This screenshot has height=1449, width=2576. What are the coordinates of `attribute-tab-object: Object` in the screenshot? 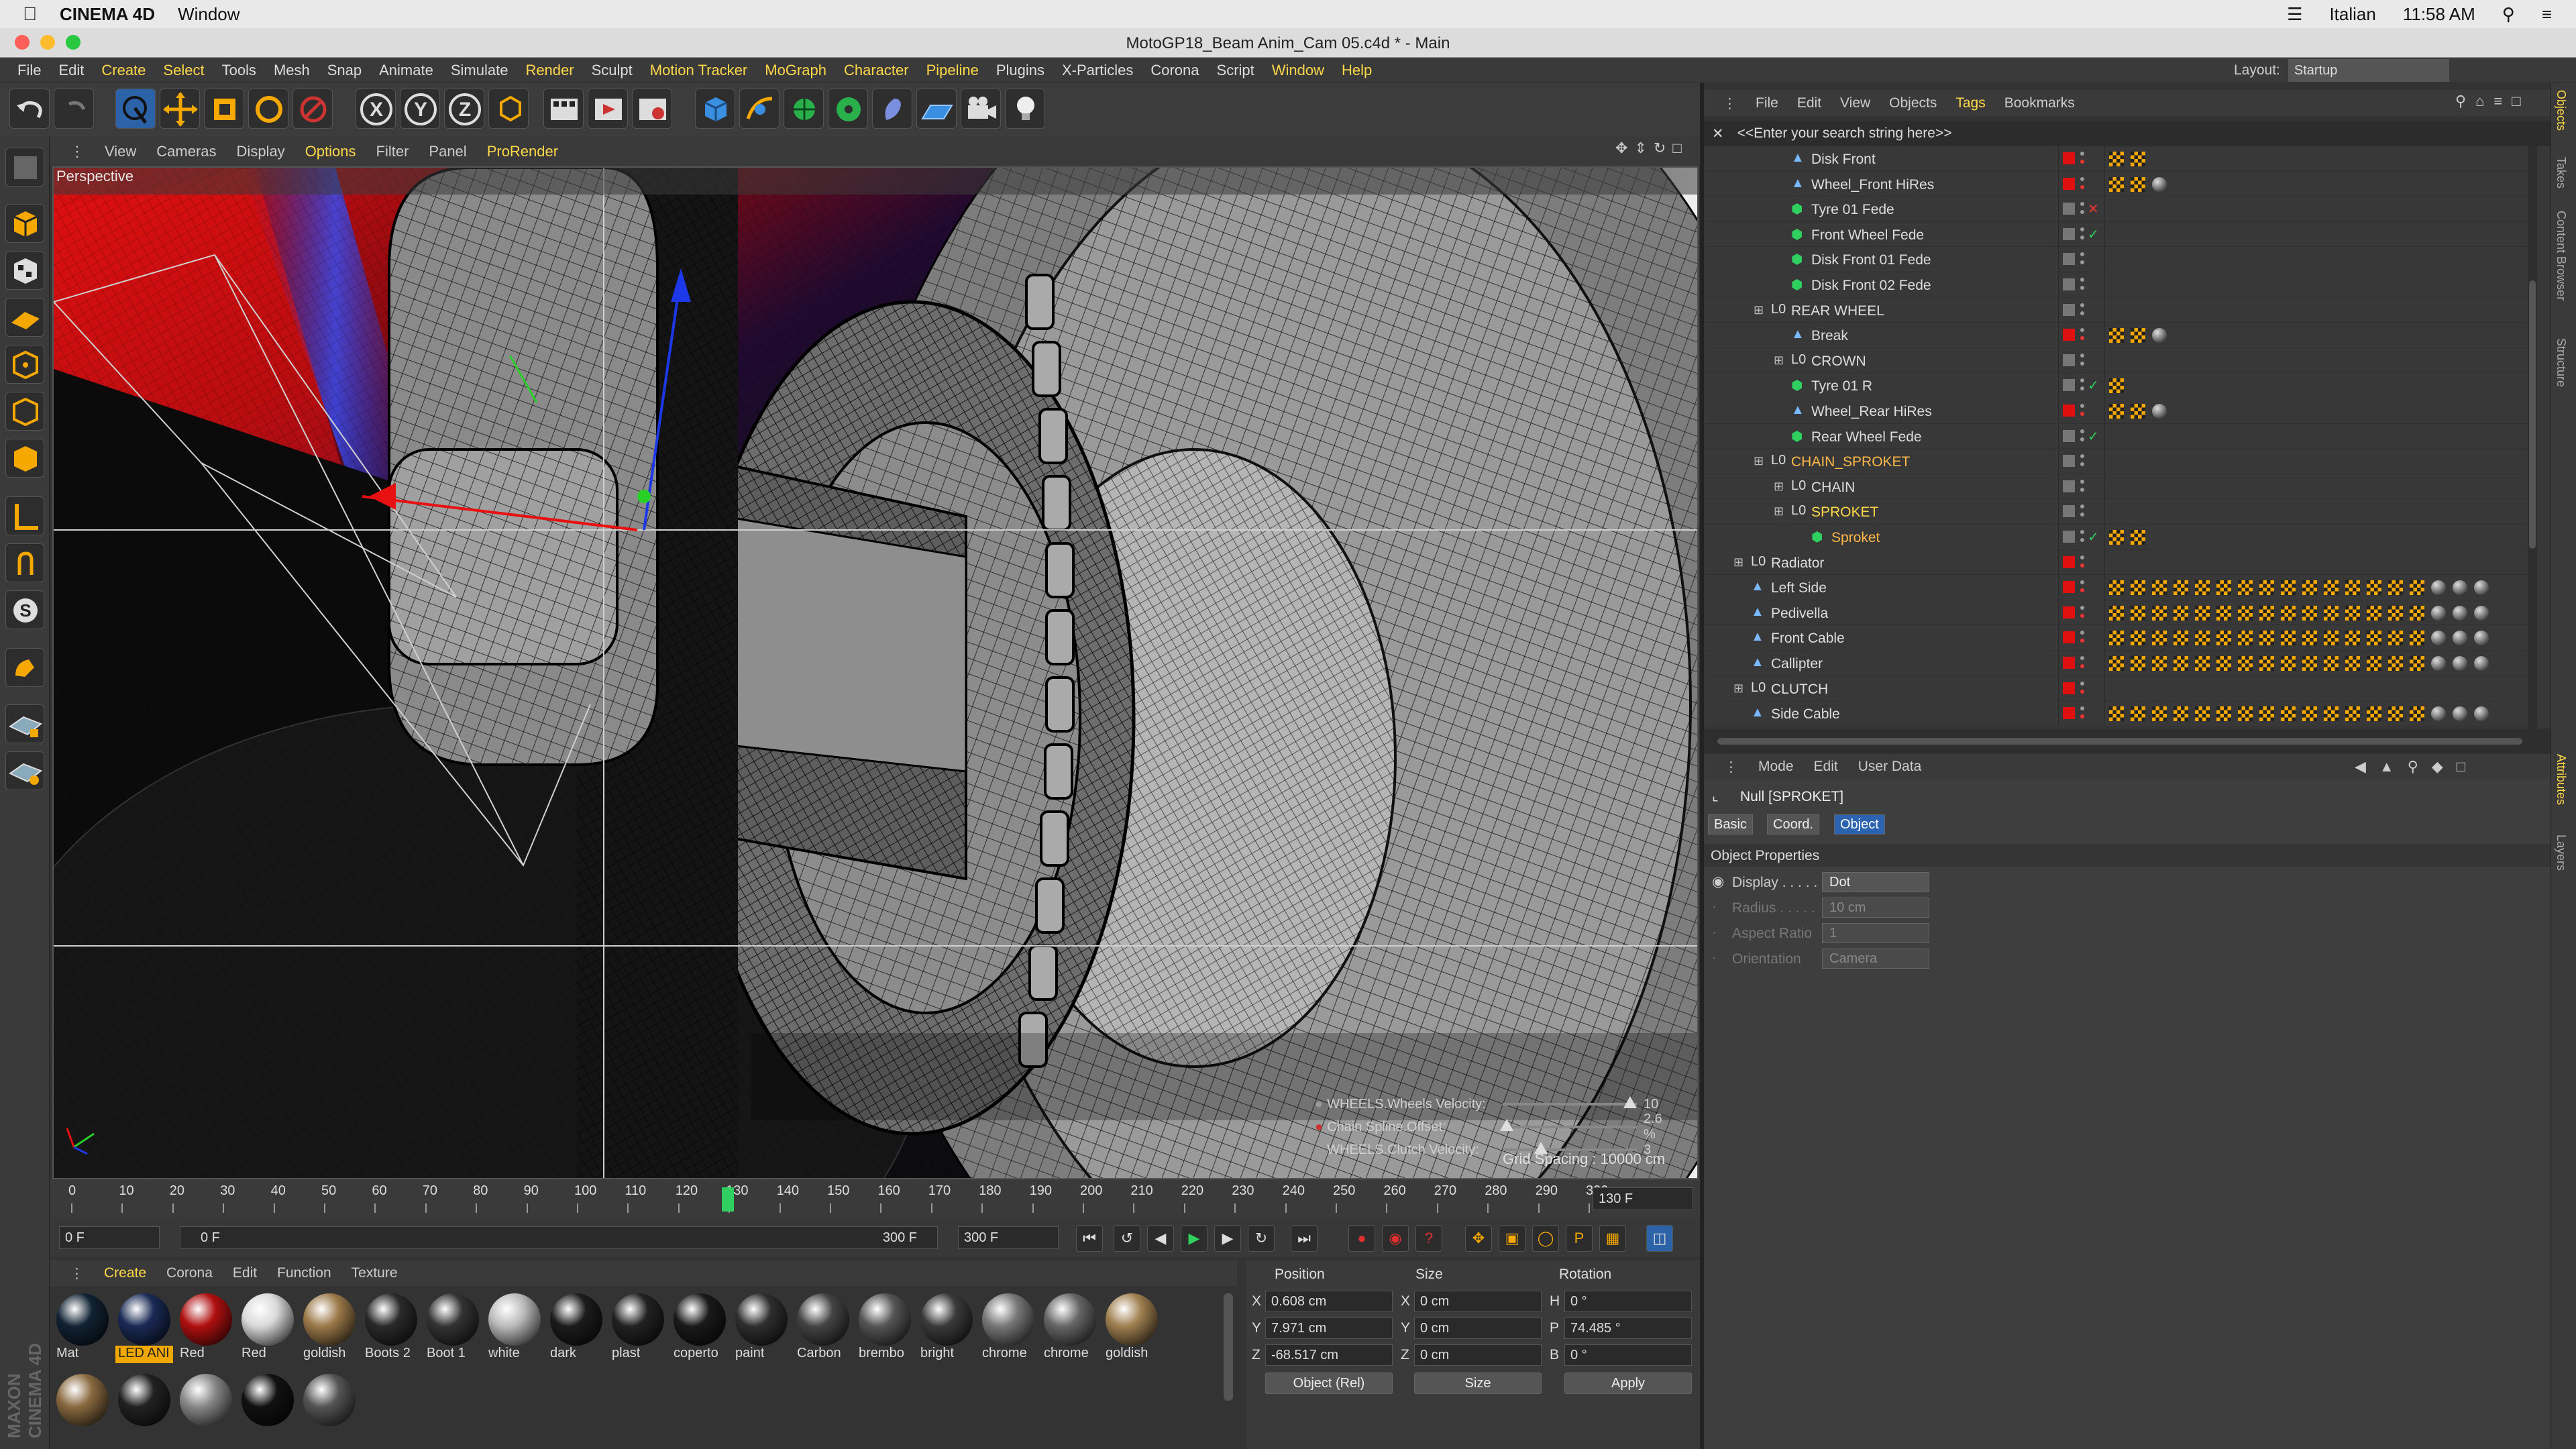 It's located at (1859, 824).